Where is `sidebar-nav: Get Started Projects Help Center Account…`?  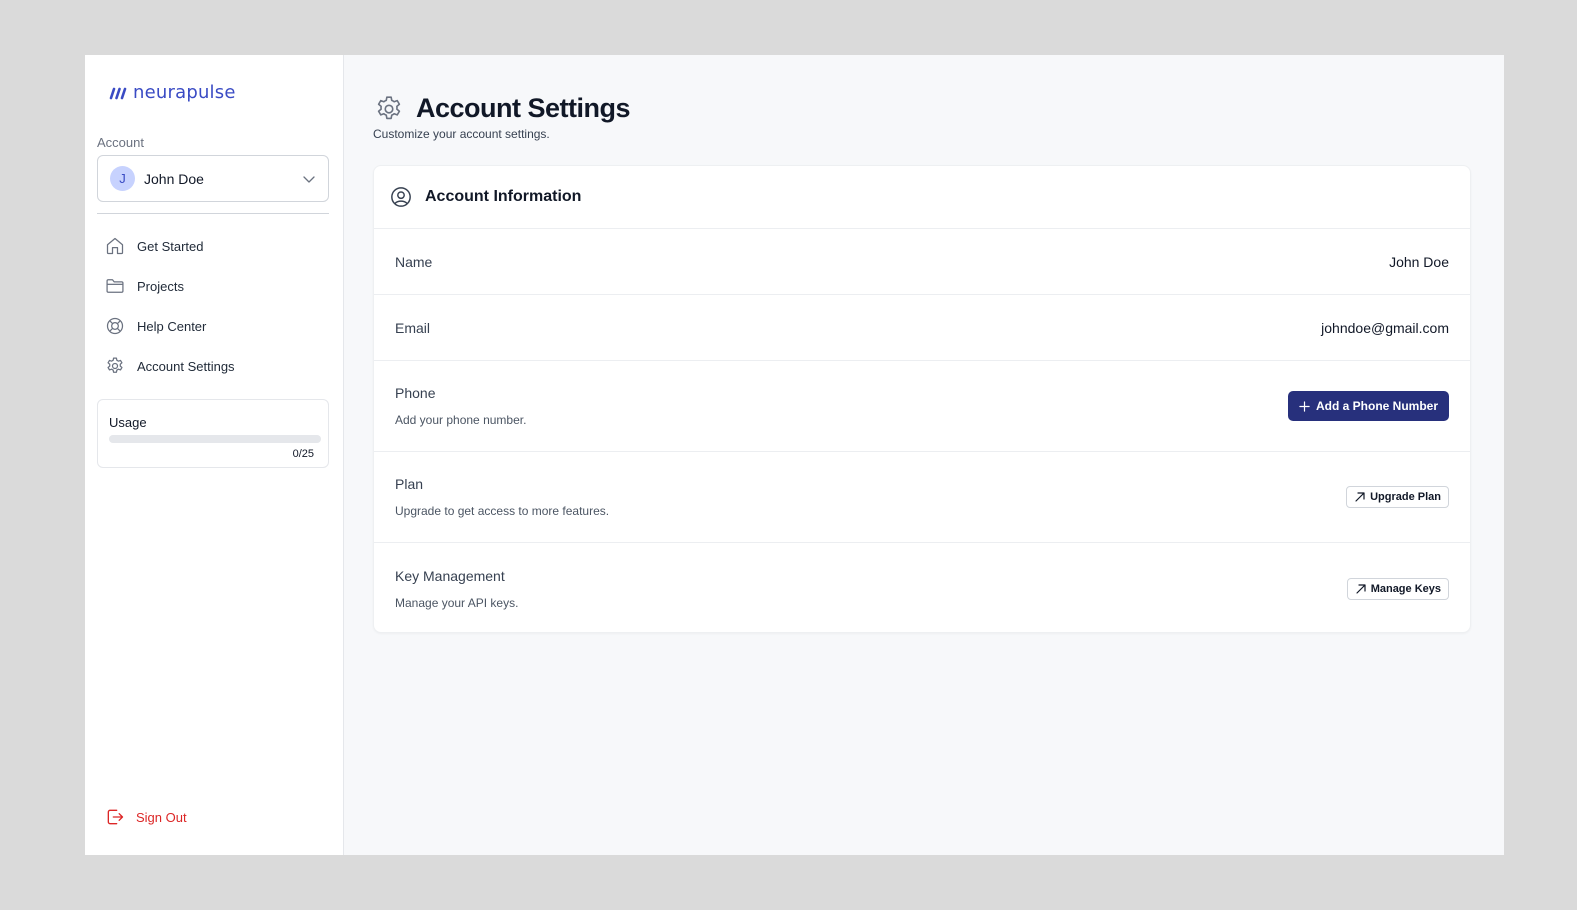
sidebar-nav: Get Started Projects Help Center Account… is located at coordinates (213, 306).